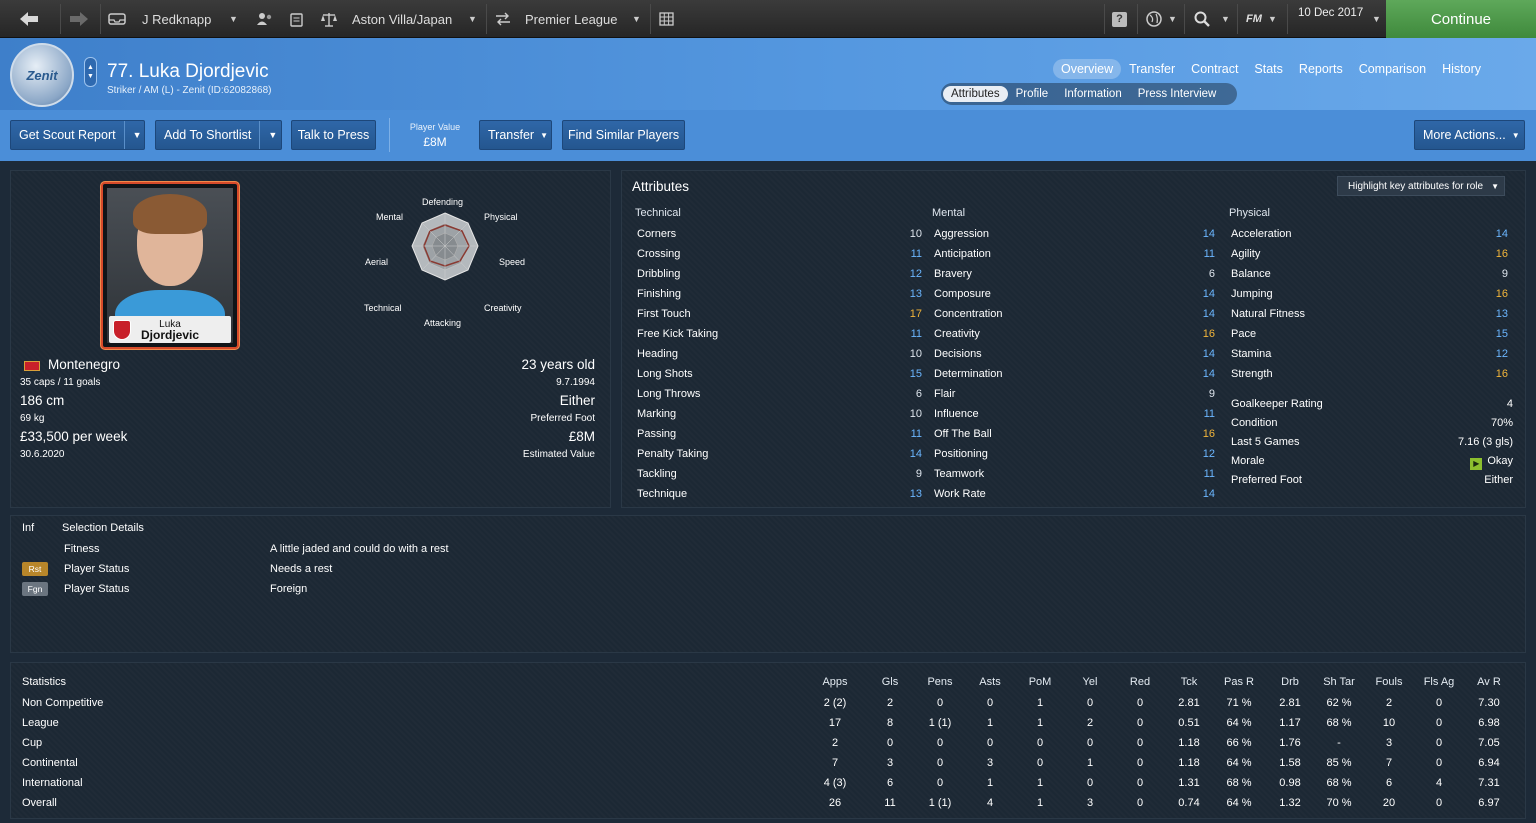 This screenshot has height=823, width=1536. What do you see at coordinates (1225, 19) in the screenshot?
I see `search-dropdown-icon: ▼` at bounding box center [1225, 19].